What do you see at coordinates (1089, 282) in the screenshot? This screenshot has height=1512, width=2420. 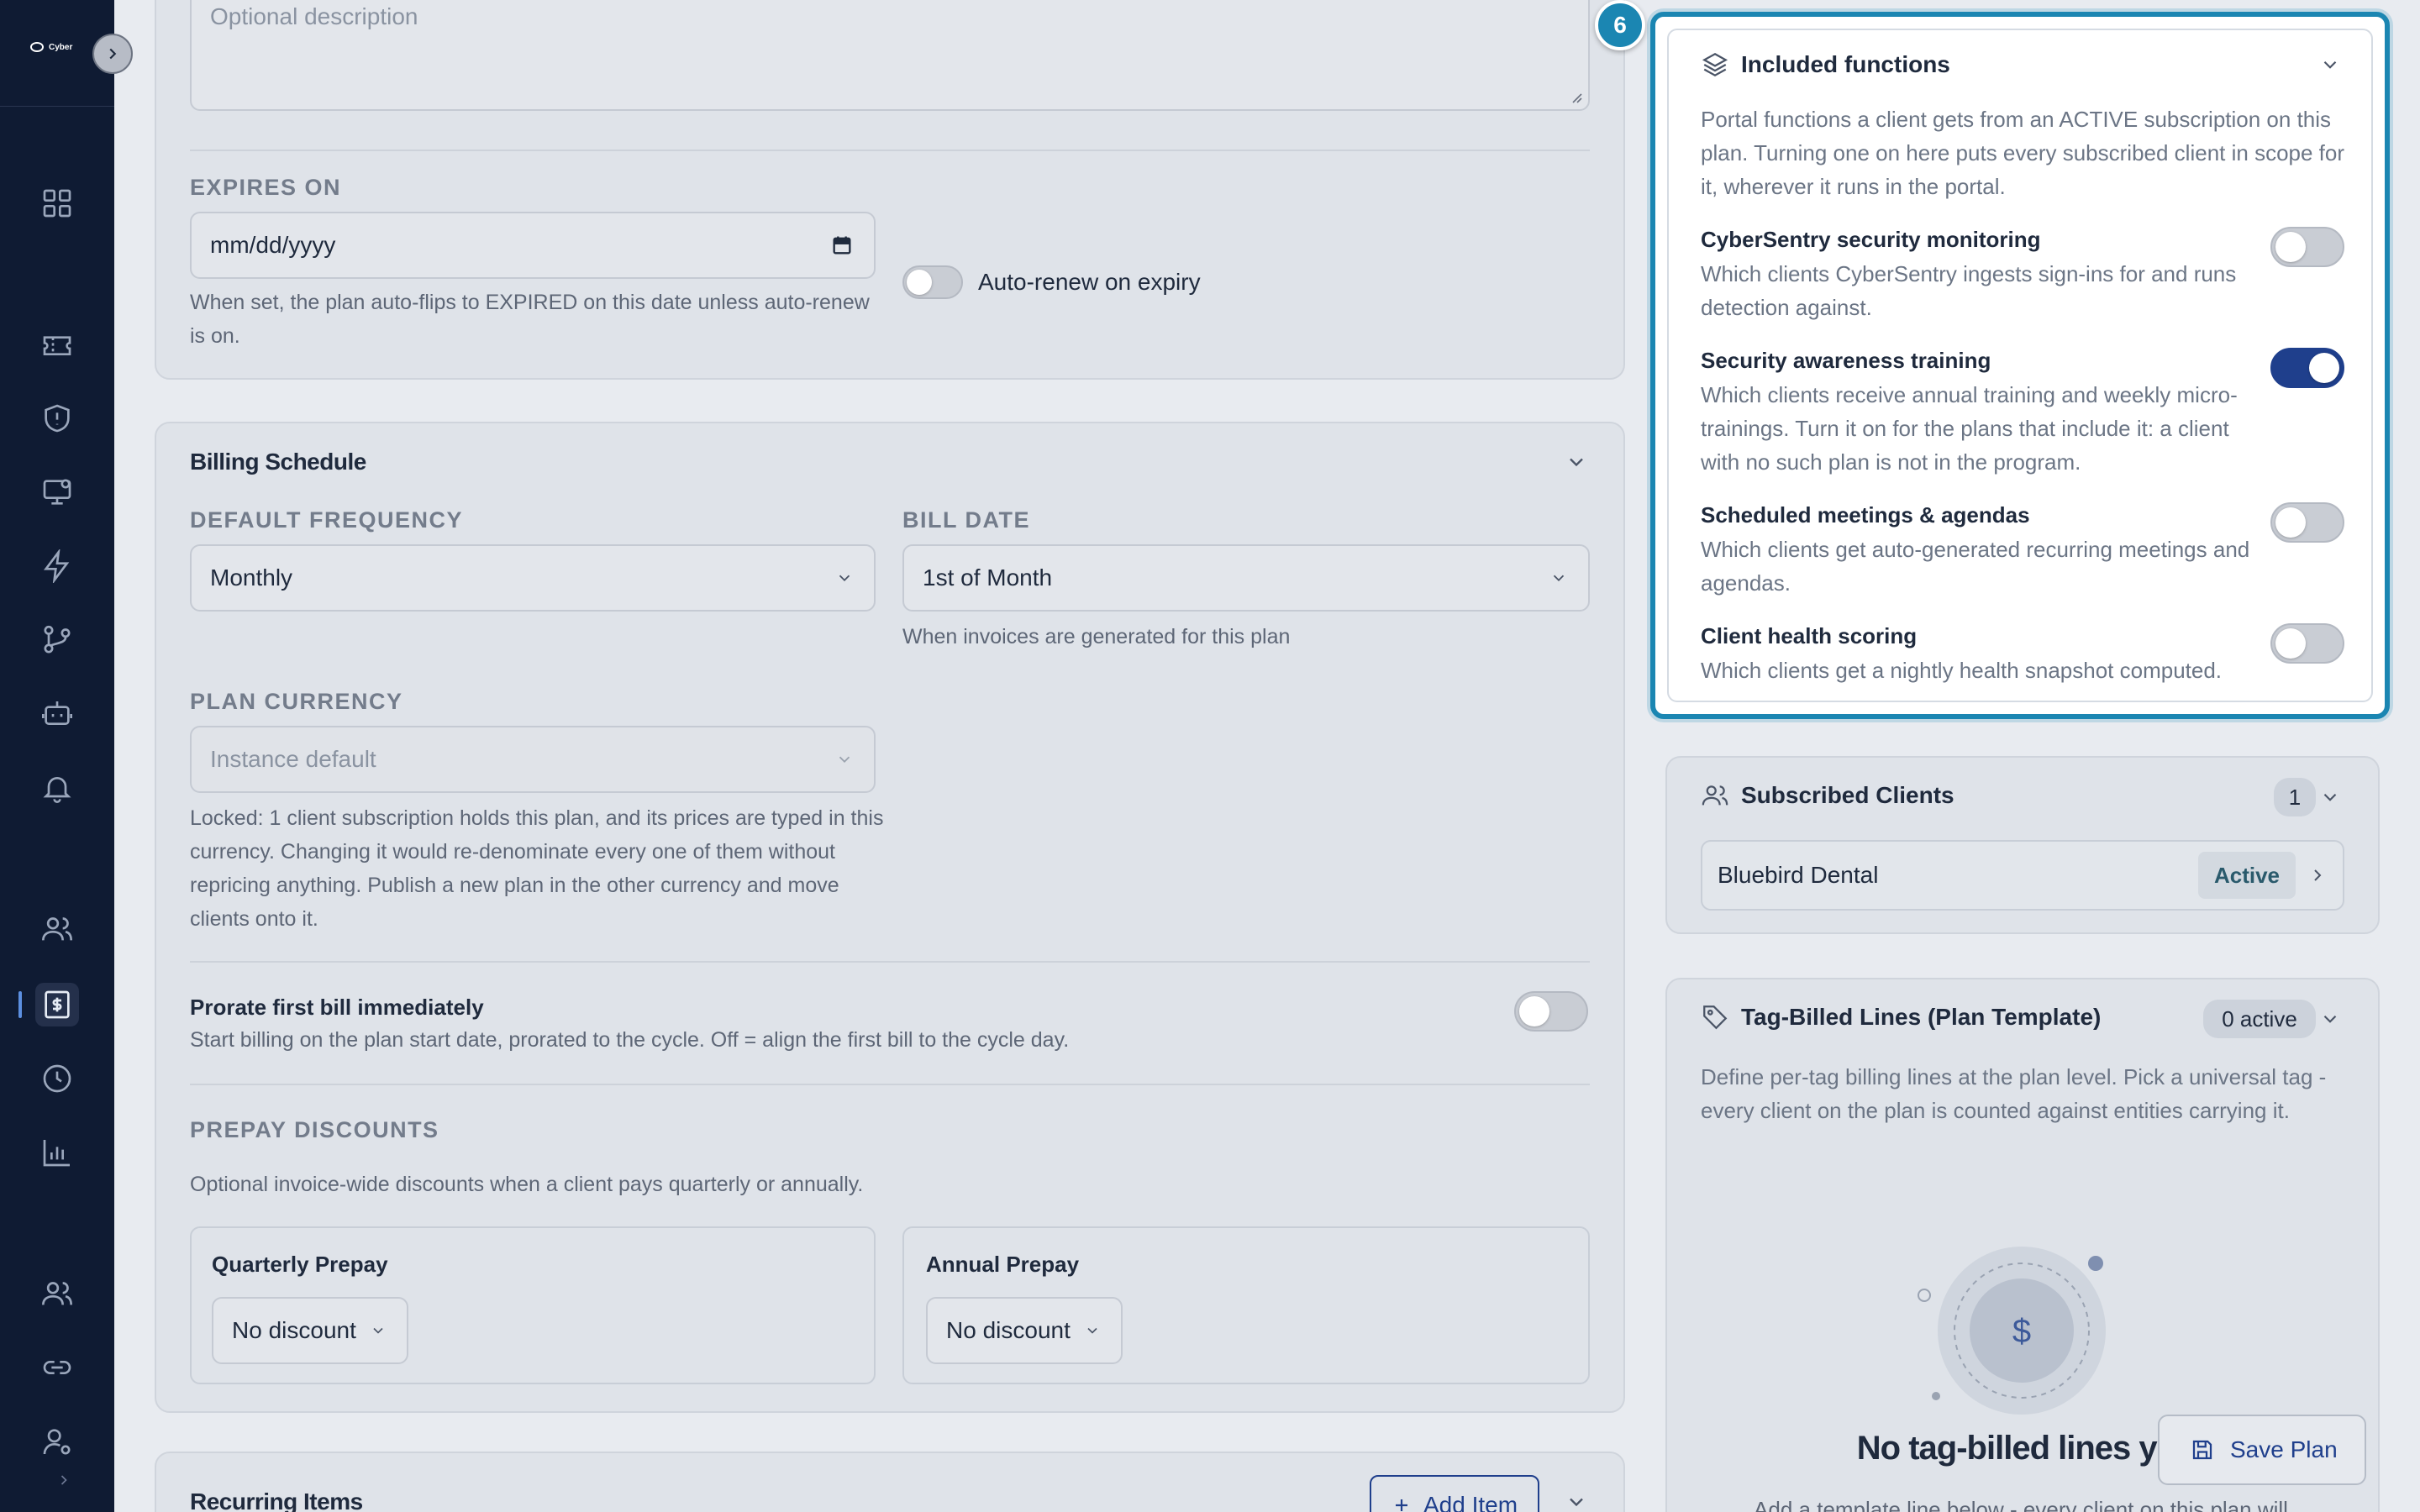 I see `auto-renew-label: Auto-renew on expiry` at bounding box center [1089, 282].